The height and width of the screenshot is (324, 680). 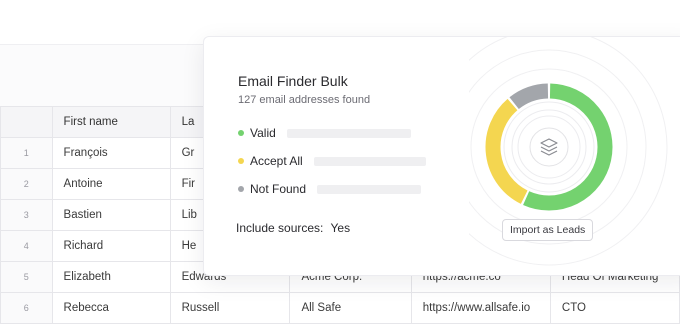 I want to click on cell-last-name: Russell, so click(x=230, y=308).